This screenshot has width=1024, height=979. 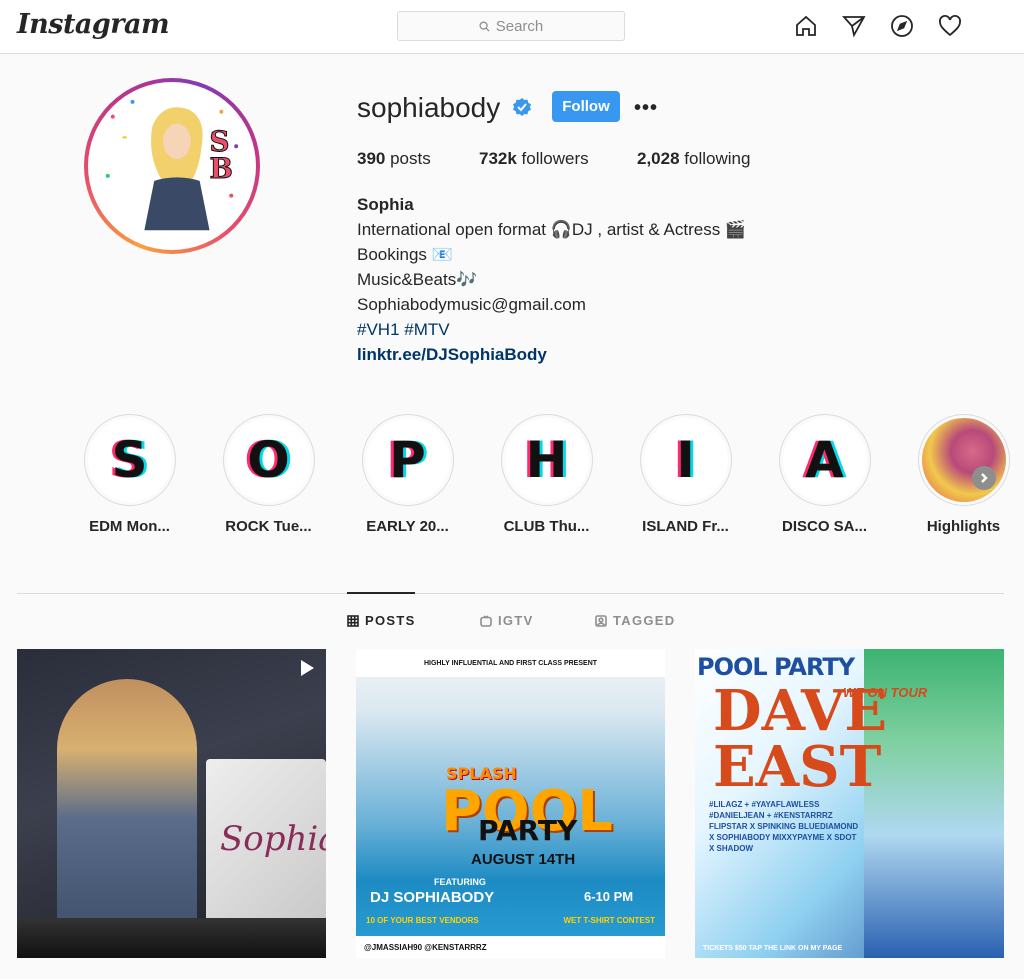 What do you see at coordinates (586, 106) in the screenshot?
I see `follow-button: Follow` at bounding box center [586, 106].